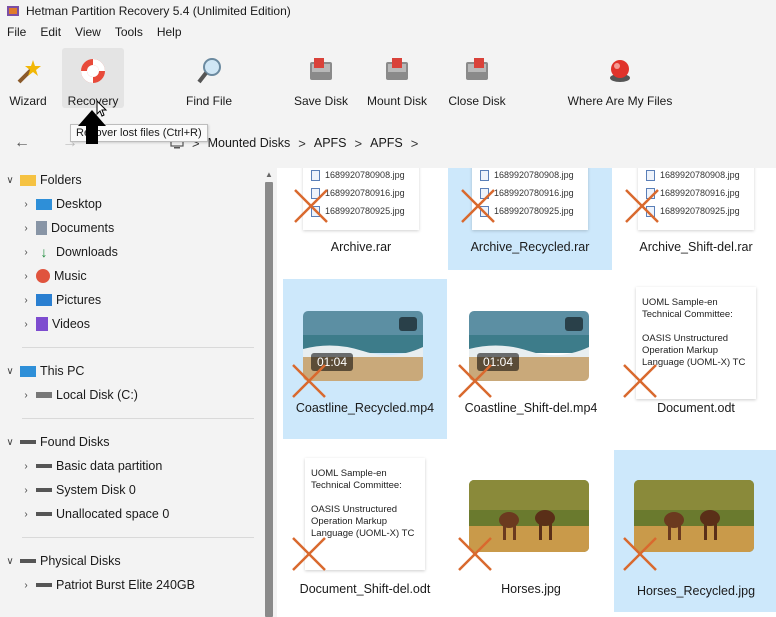 This screenshot has width=776, height=617. I want to click on tree-physical-disks: ∨ Physical Disks, so click(131, 561).